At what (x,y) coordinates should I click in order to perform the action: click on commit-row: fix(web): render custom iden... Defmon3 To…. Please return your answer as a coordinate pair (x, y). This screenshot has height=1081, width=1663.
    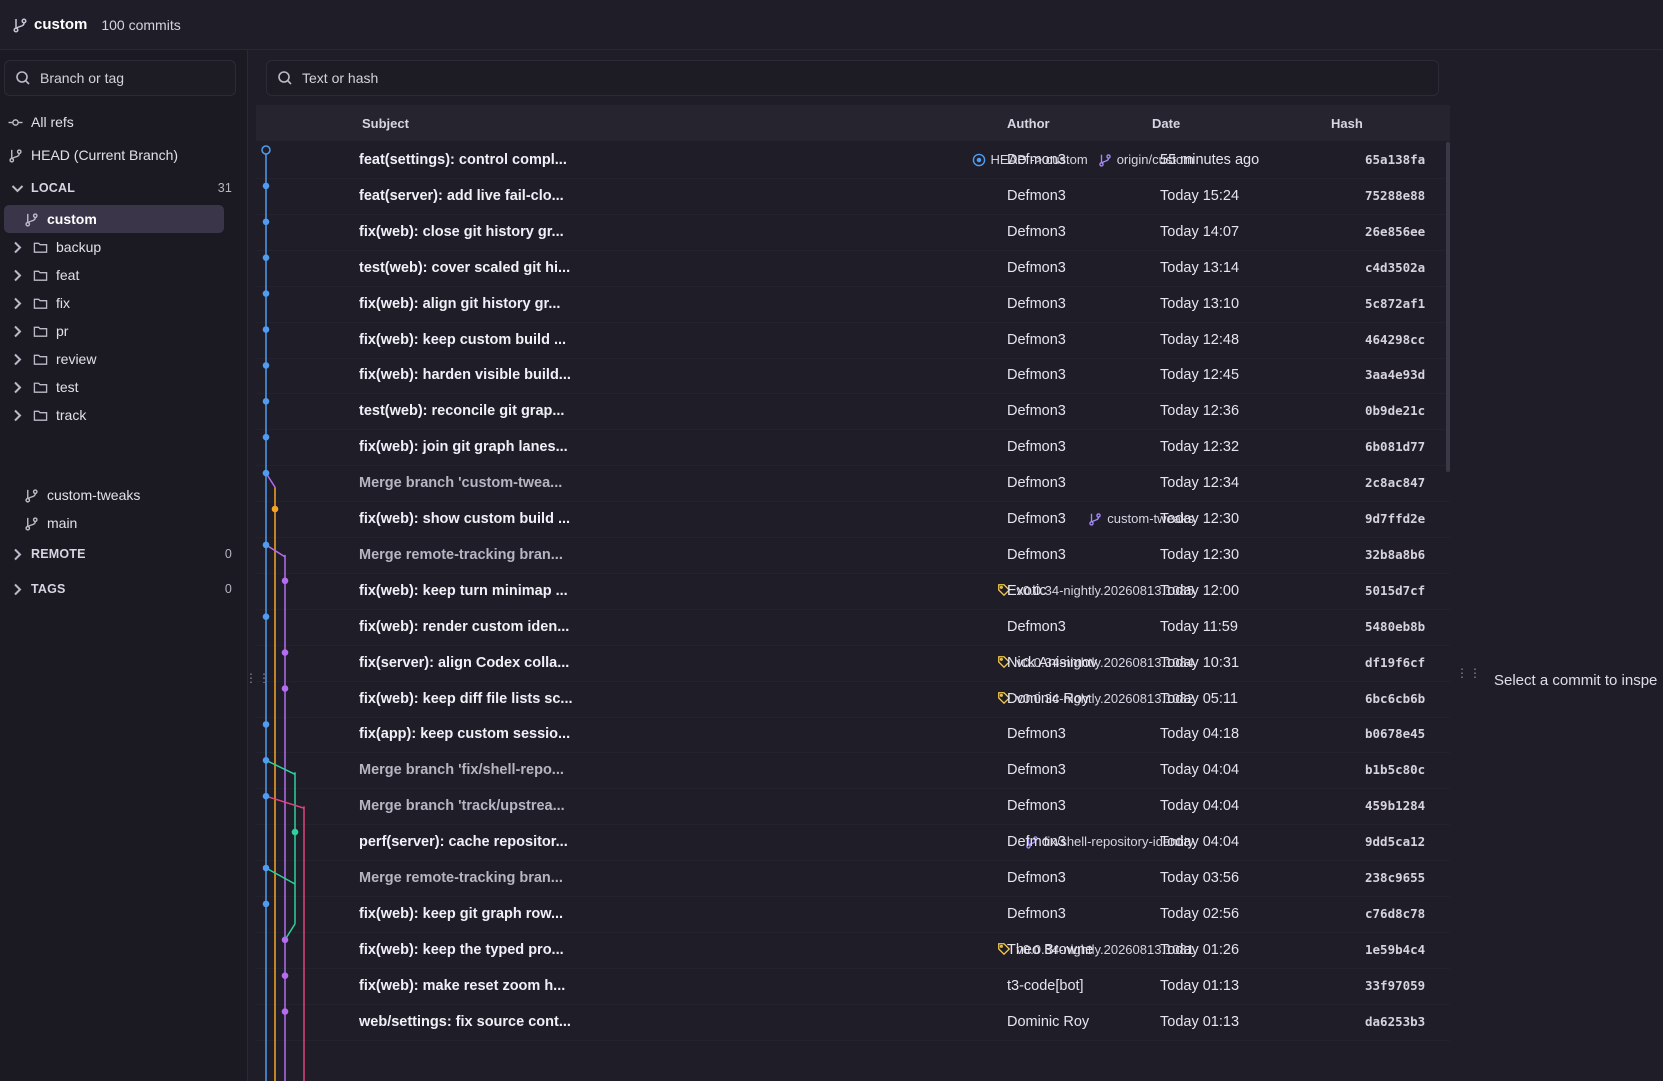
    Looking at the image, I should click on (853, 627).